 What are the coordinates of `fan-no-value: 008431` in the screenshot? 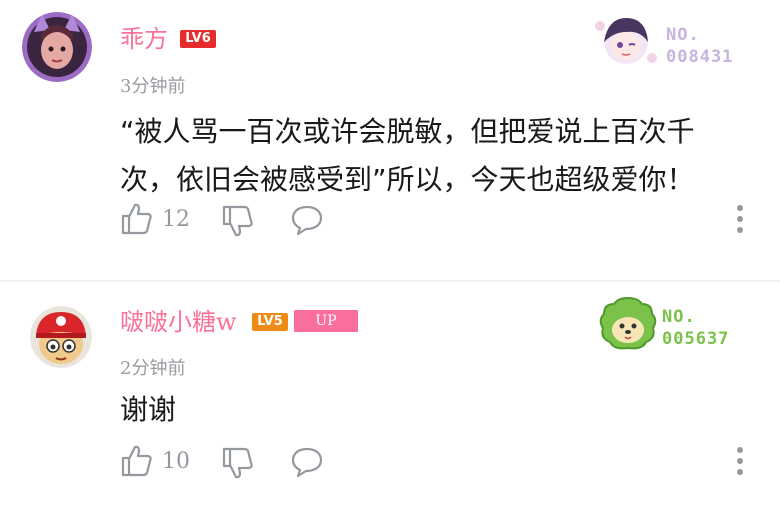 It's located at (700, 57).